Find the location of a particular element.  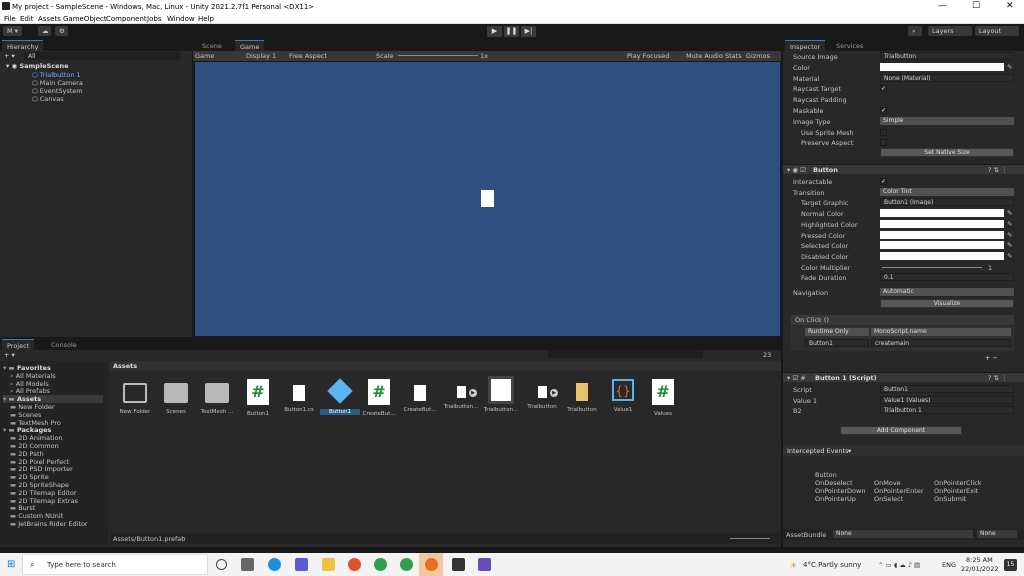

edge-icon is located at coordinates (274, 564).